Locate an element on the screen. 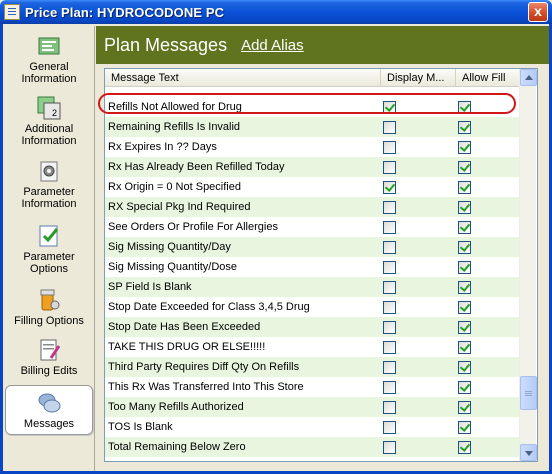 The image size is (552, 474). column-header-message-text: Message Text is located at coordinates (243, 78).